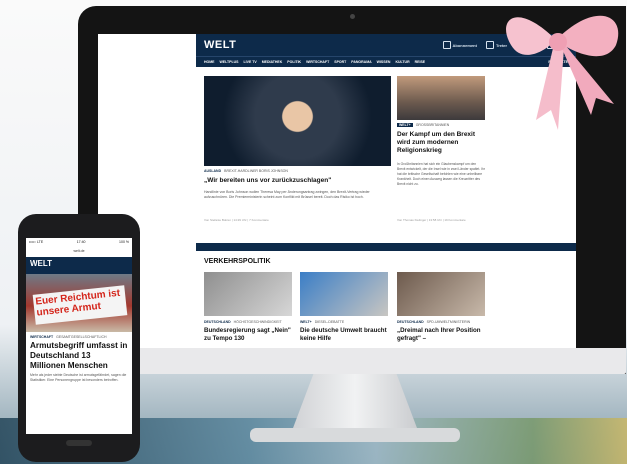  What do you see at coordinates (489, 45) in the screenshot?
I see `gift-icon` at bounding box center [489, 45].